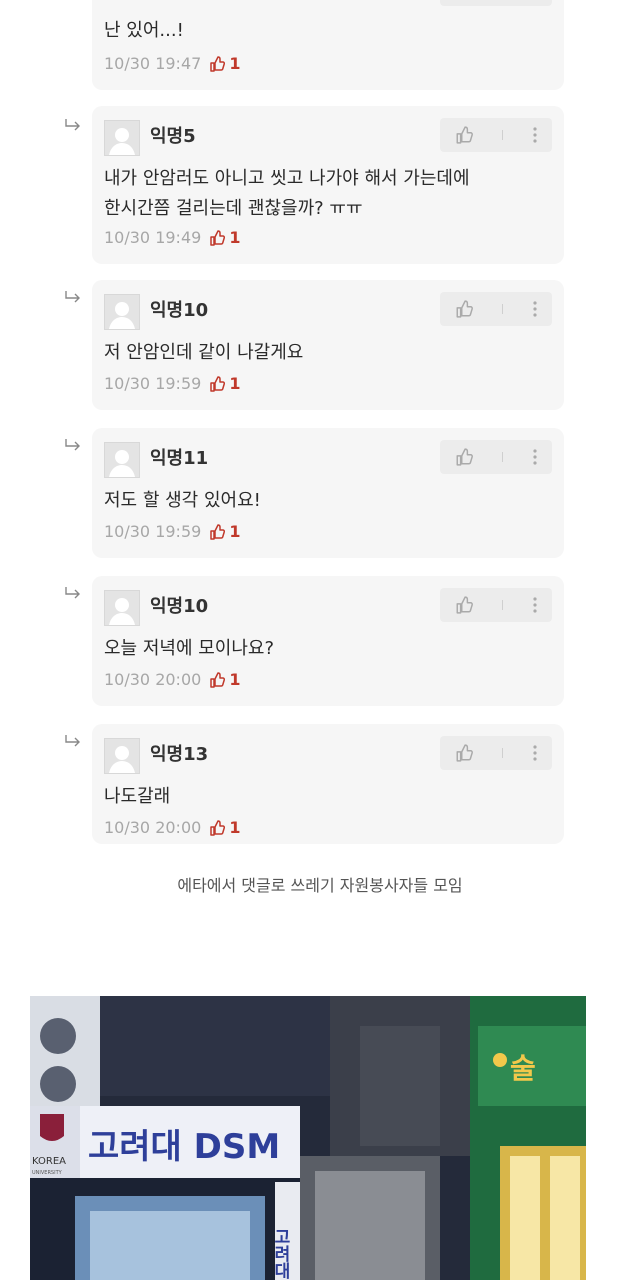 The image size is (640, 1280). What do you see at coordinates (173, 136) in the screenshot?
I see `comment-author: 익명5` at bounding box center [173, 136].